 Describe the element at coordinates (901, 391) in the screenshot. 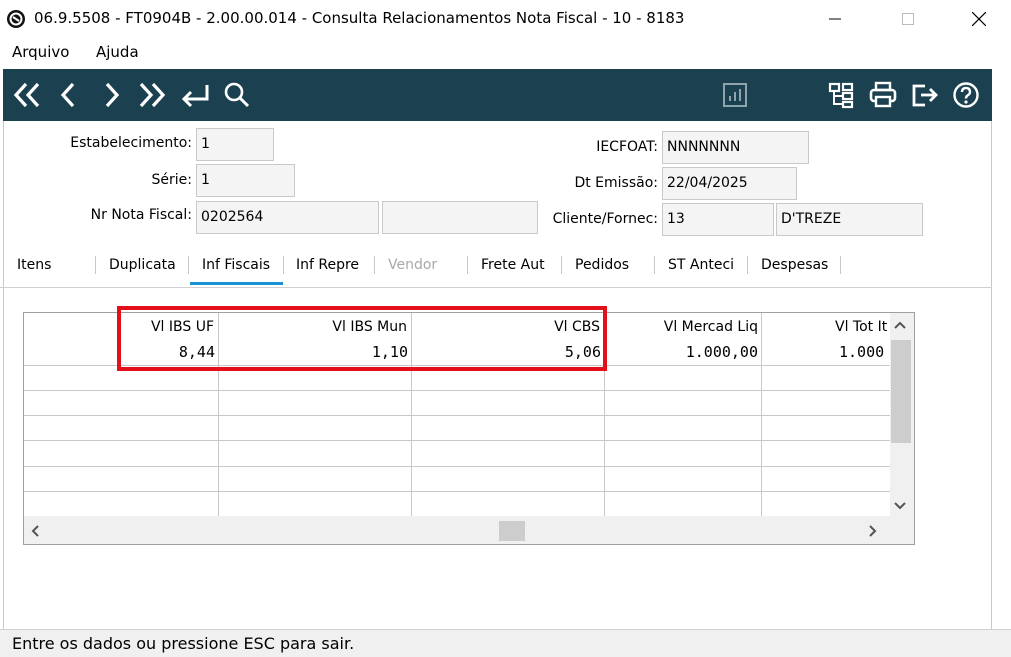

I see `vertical-scroll-thumb` at that location.